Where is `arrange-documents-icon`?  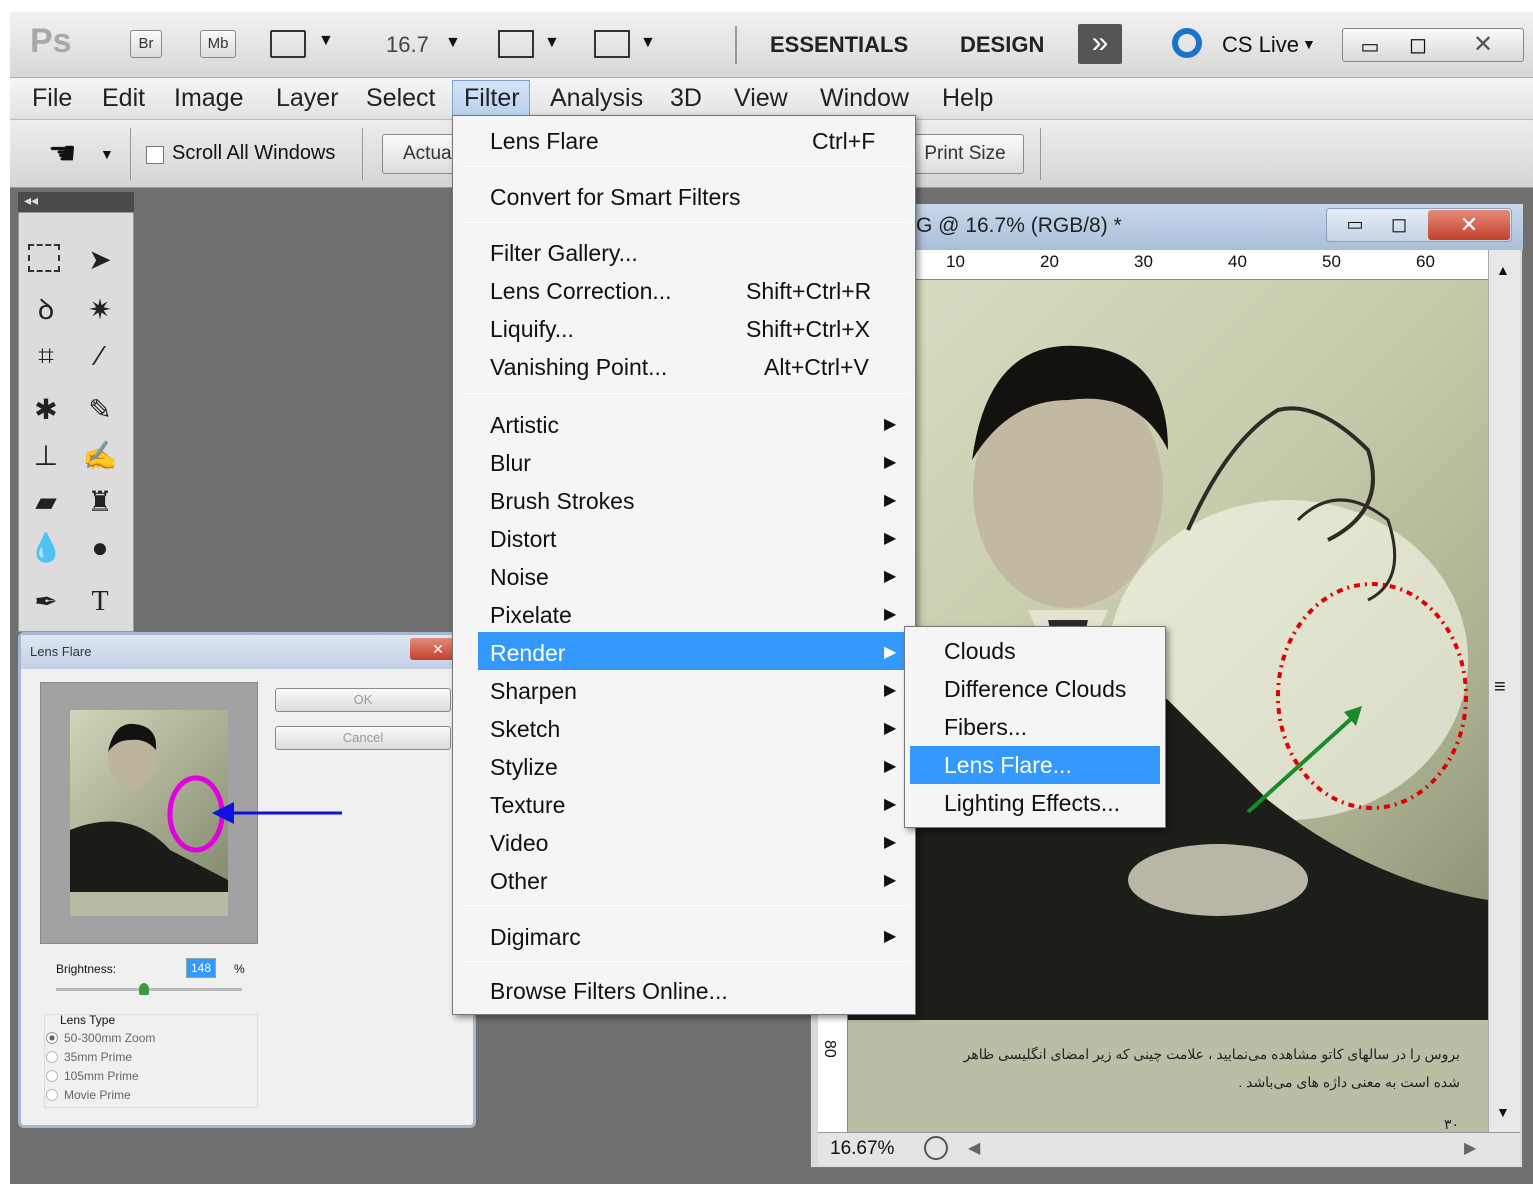
arrange-documents-icon is located at coordinates (516, 44).